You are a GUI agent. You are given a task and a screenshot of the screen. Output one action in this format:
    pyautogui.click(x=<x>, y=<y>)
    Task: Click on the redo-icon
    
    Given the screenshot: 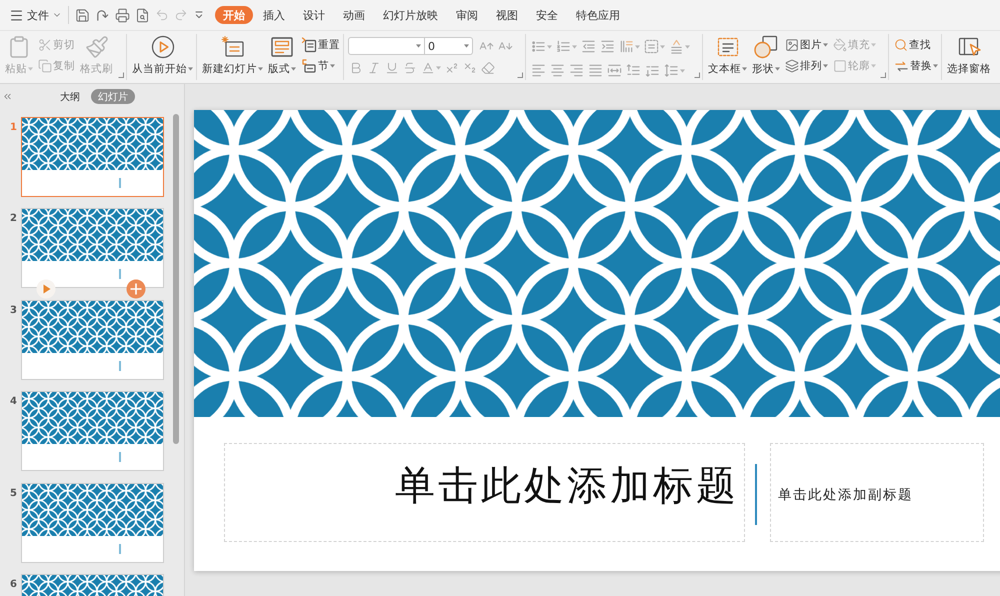 What is the action you would take?
    pyautogui.click(x=181, y=15)
    